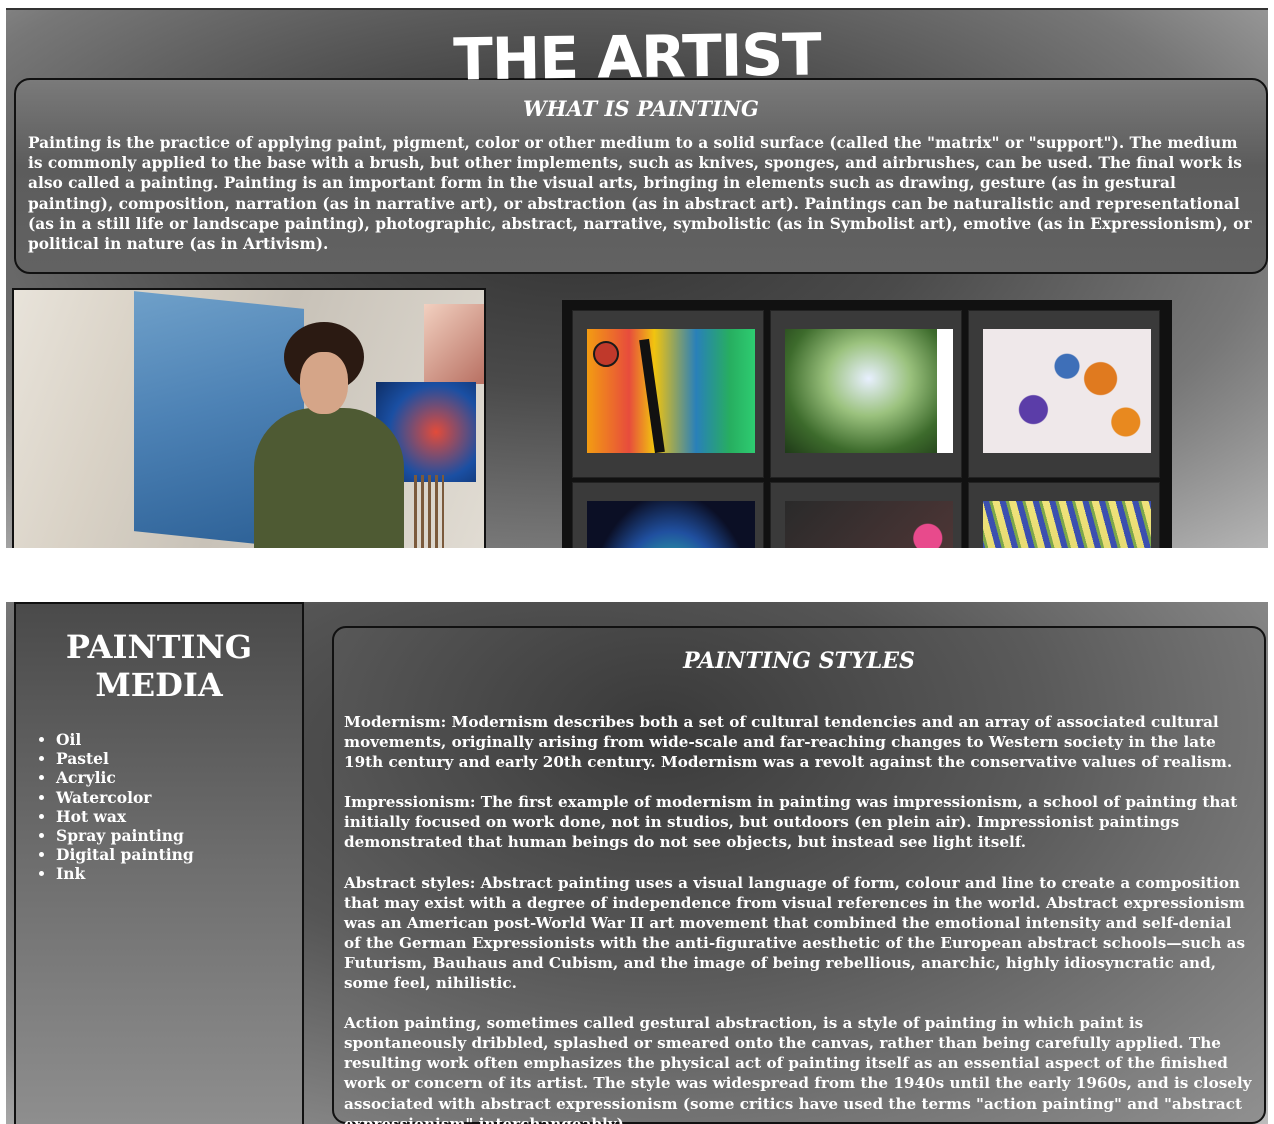  I want to click on gallery-image-woman-in-garden, so click(869, 391).